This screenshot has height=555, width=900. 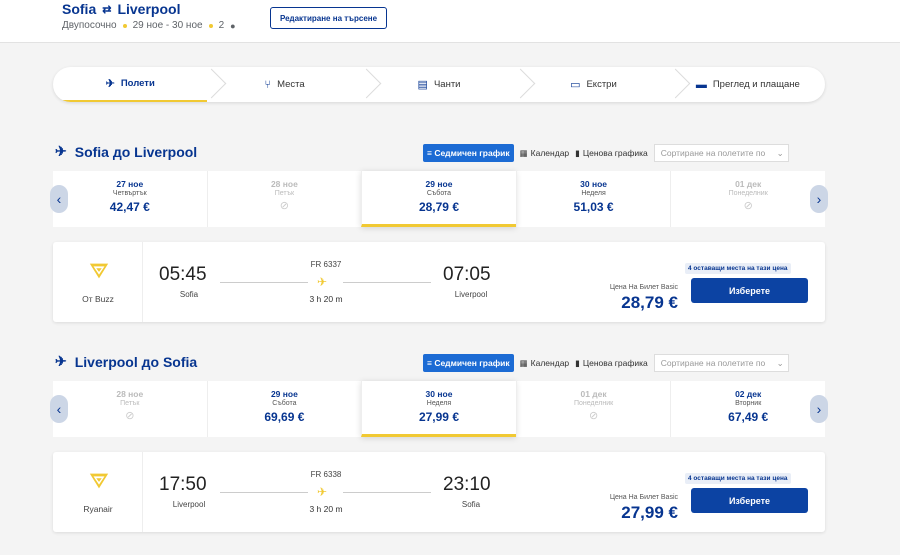 I want to click on date-card-selected: 29 ное Събота 28,79 €, so click(x=438, y=199).